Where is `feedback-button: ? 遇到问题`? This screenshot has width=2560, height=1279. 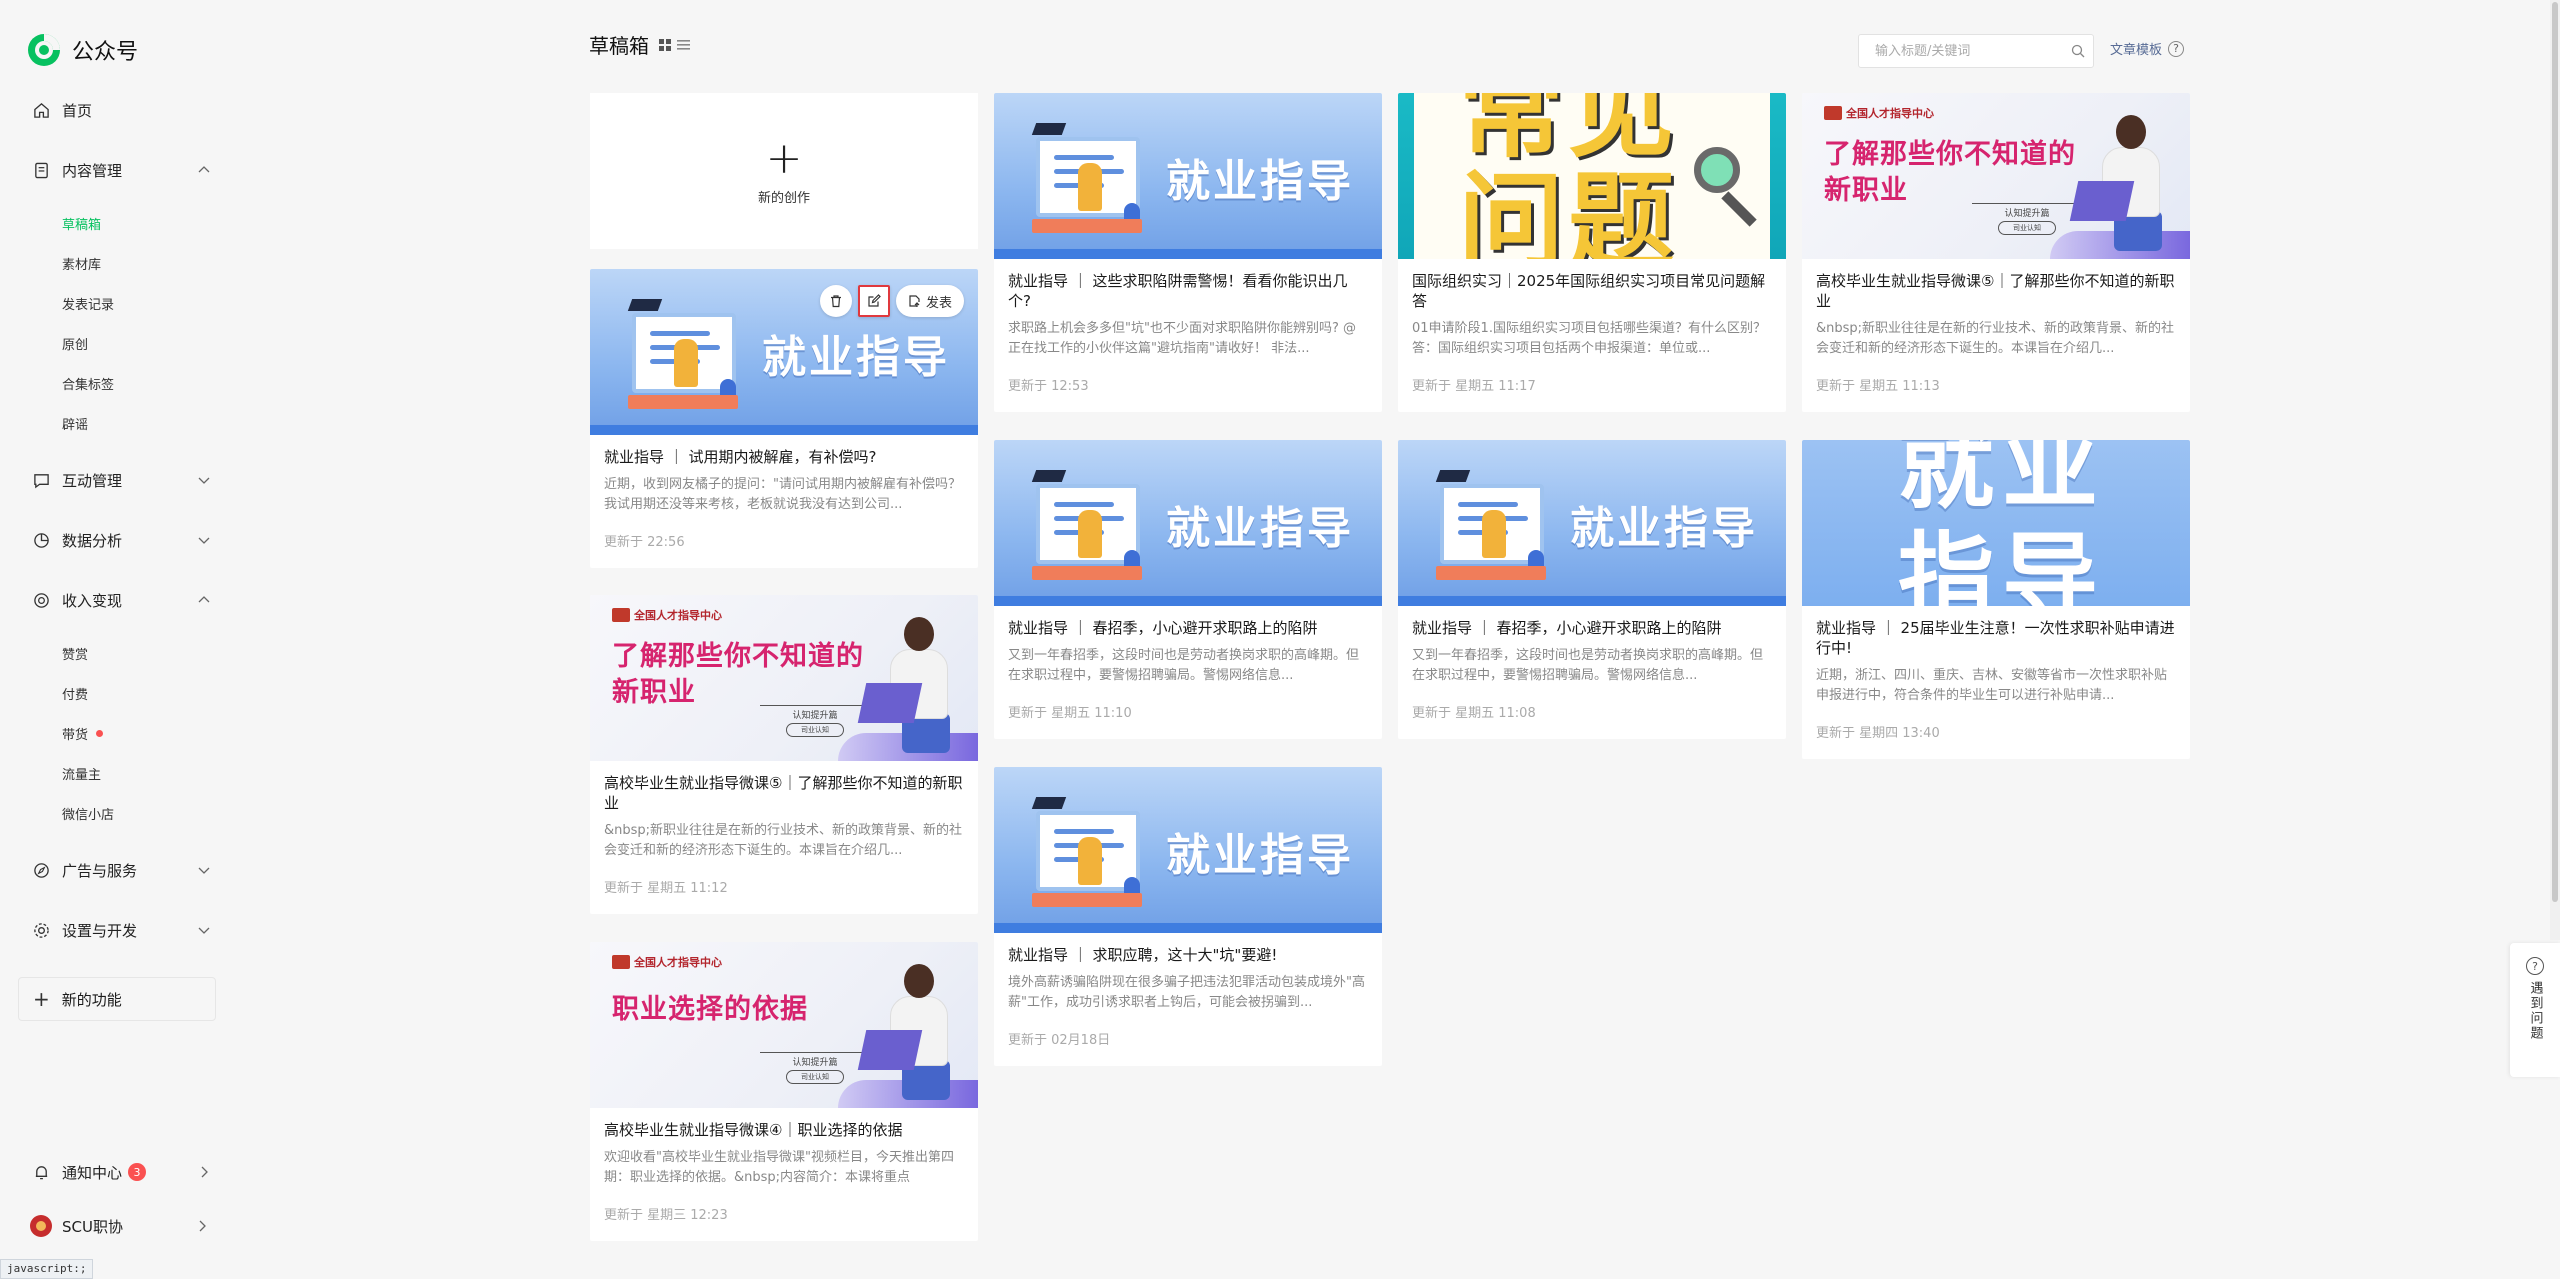 feedback-button: ? 遇到问题 is located at coordinates (2535, 1010).